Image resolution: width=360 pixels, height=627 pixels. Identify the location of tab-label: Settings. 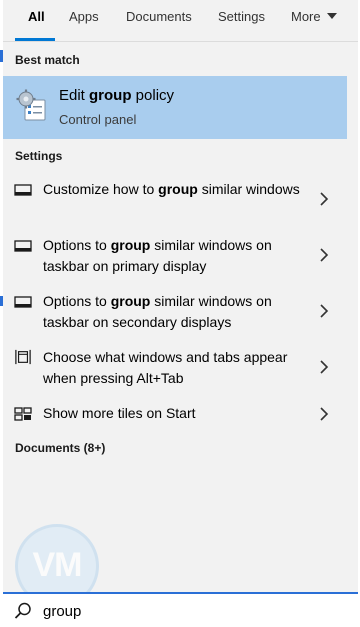
(241, 16).